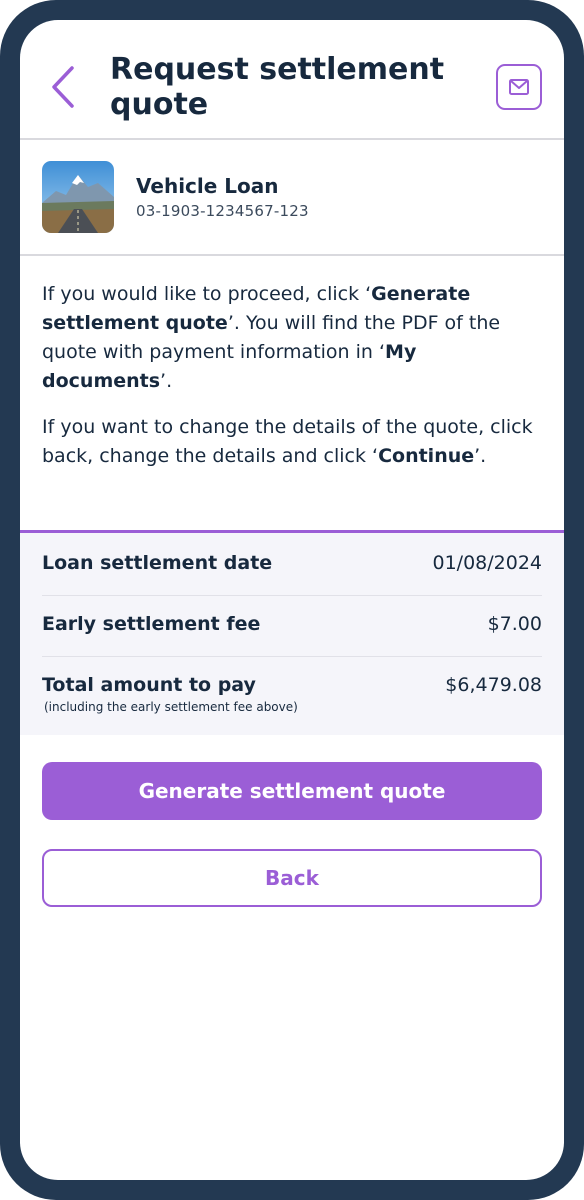 This screenshot has height=1200, width=584. What do you see at coordinates (514, 624) in the screenshot?
I see `row-value: $7.00` at bounding box center [514, 624].